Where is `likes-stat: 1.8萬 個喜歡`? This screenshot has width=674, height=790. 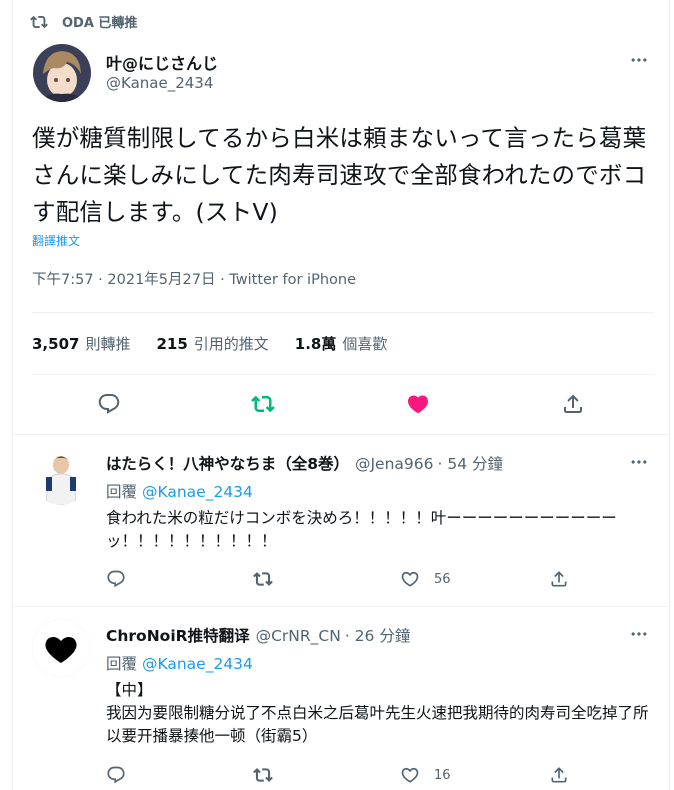 likes-stat: 1.8萬 個喜歡 is located at coordinates (341, 343).